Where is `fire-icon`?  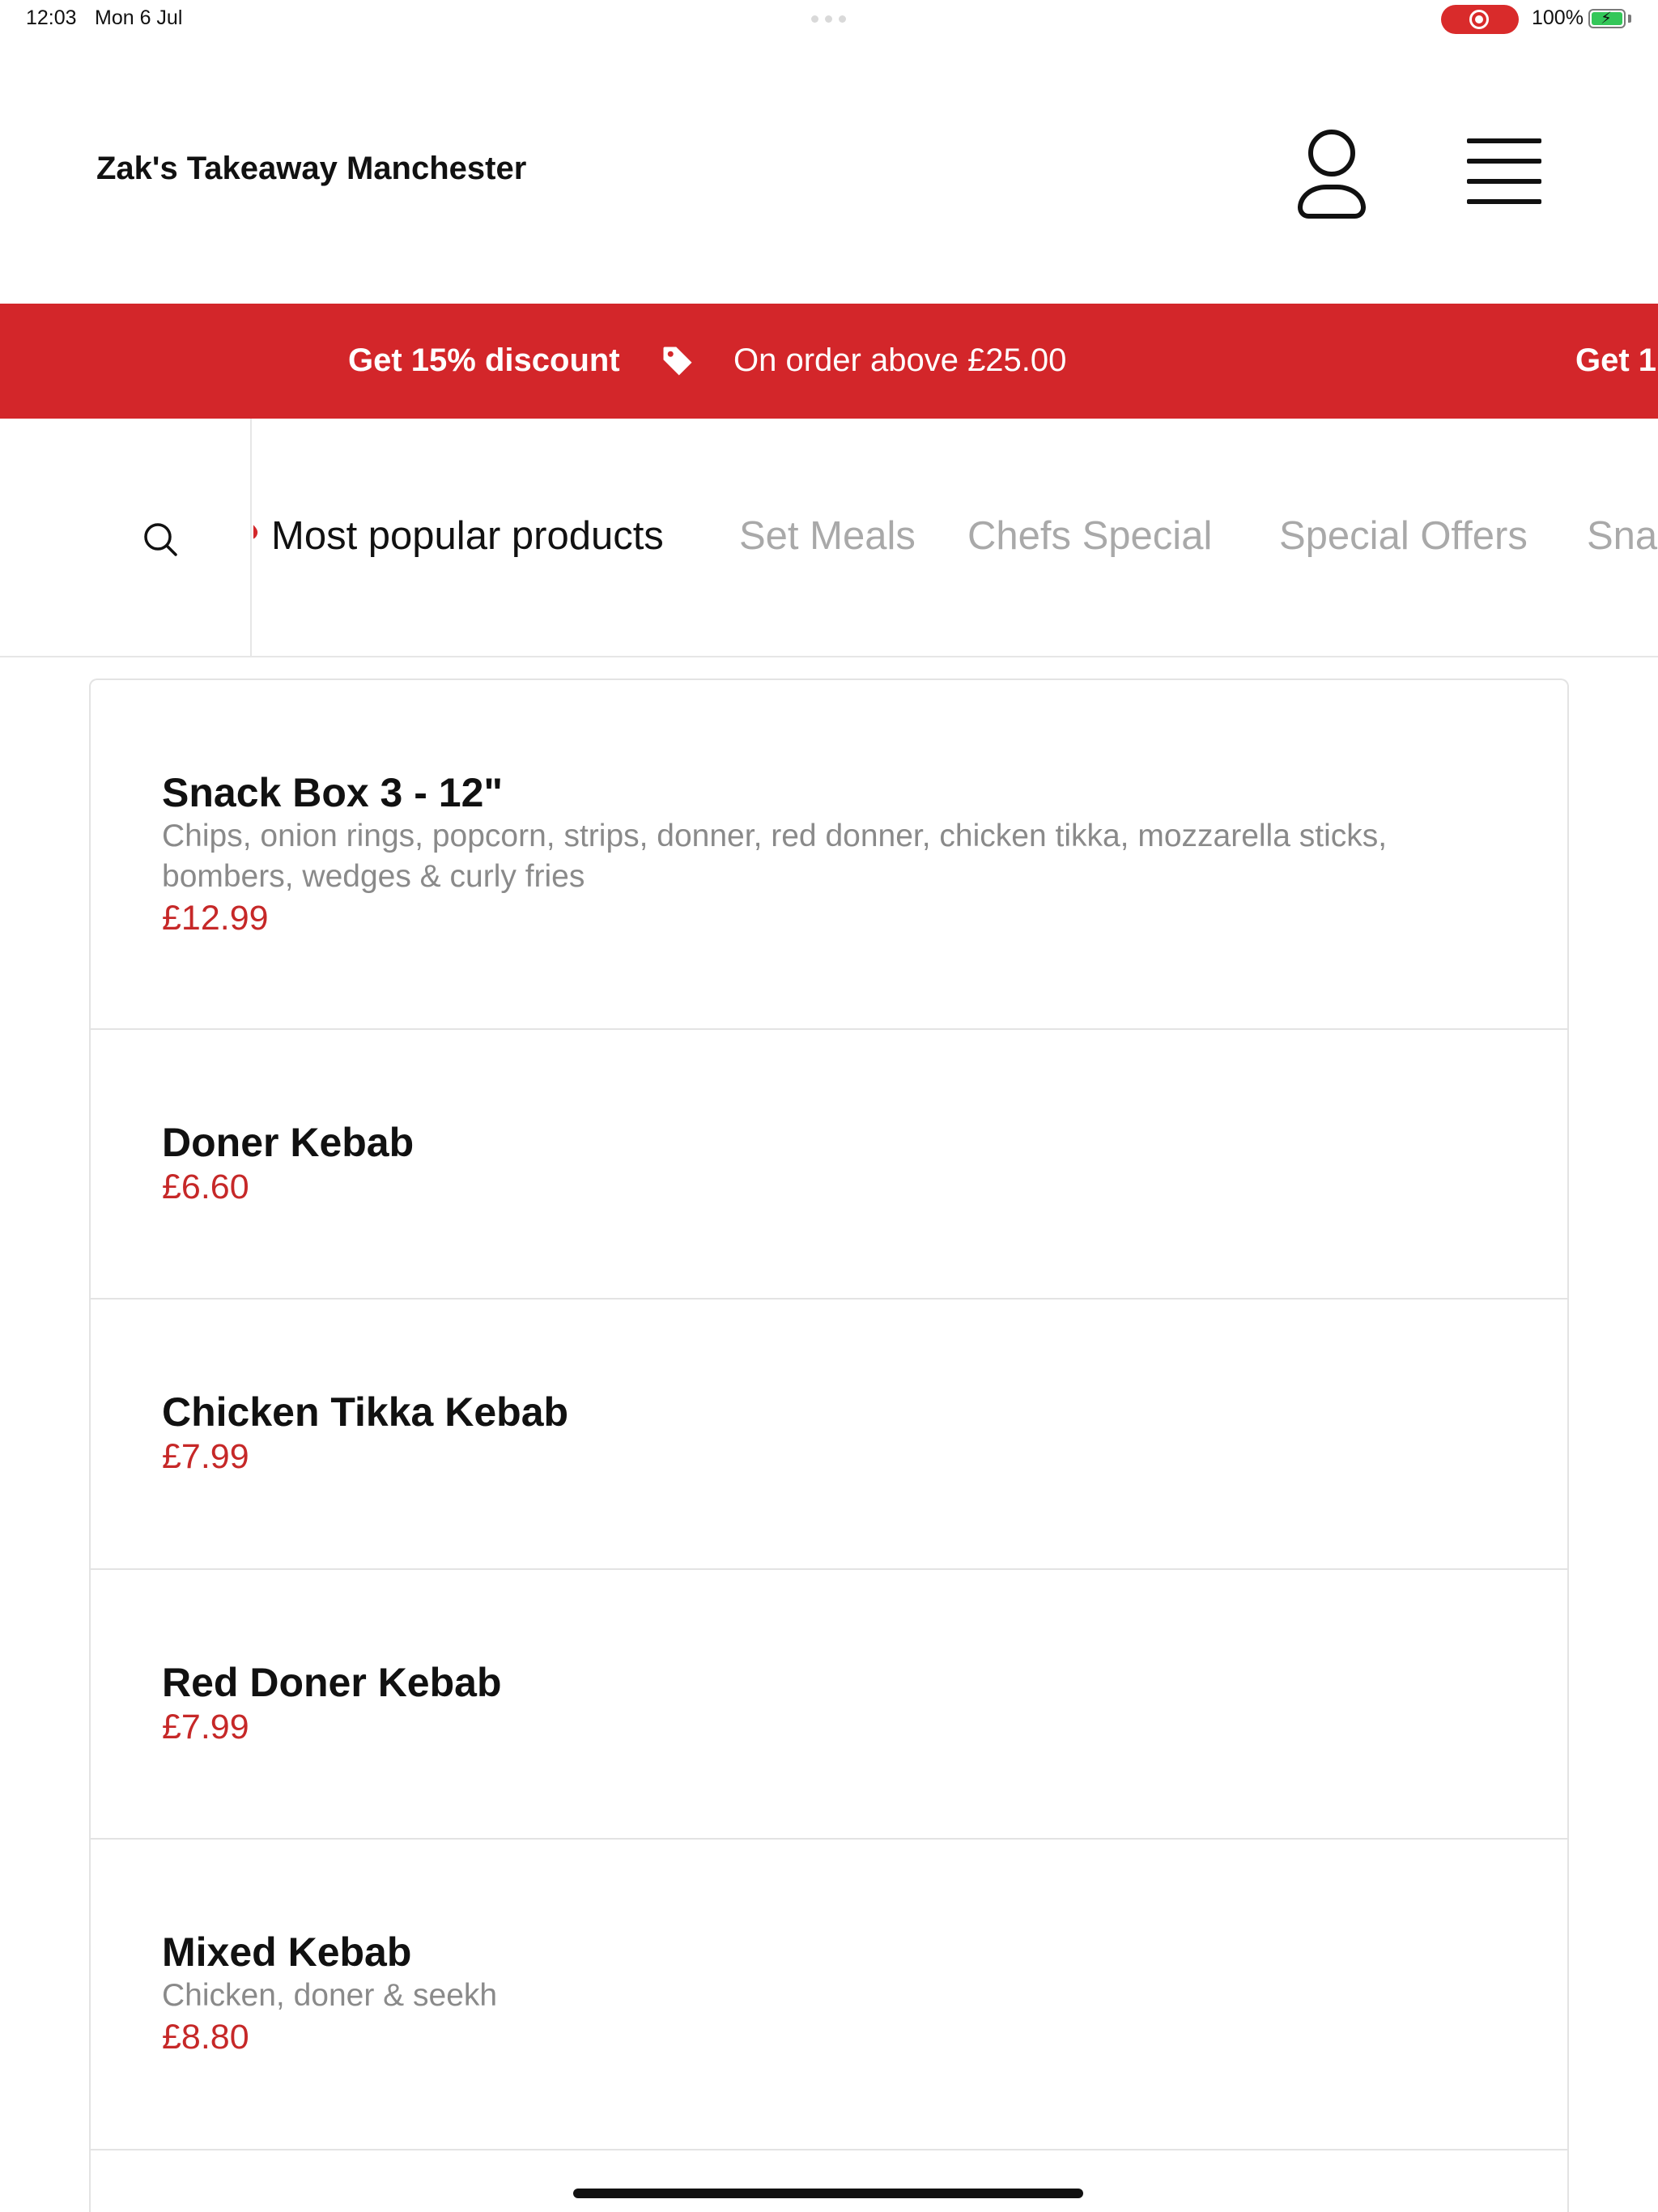
fire-icon is located at coordinates (255, 532).